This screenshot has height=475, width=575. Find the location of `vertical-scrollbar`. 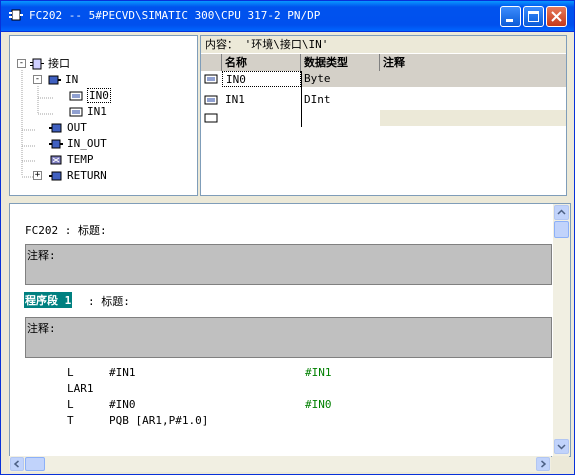

vertical-scrollbar is located at coordinates (561, 330).